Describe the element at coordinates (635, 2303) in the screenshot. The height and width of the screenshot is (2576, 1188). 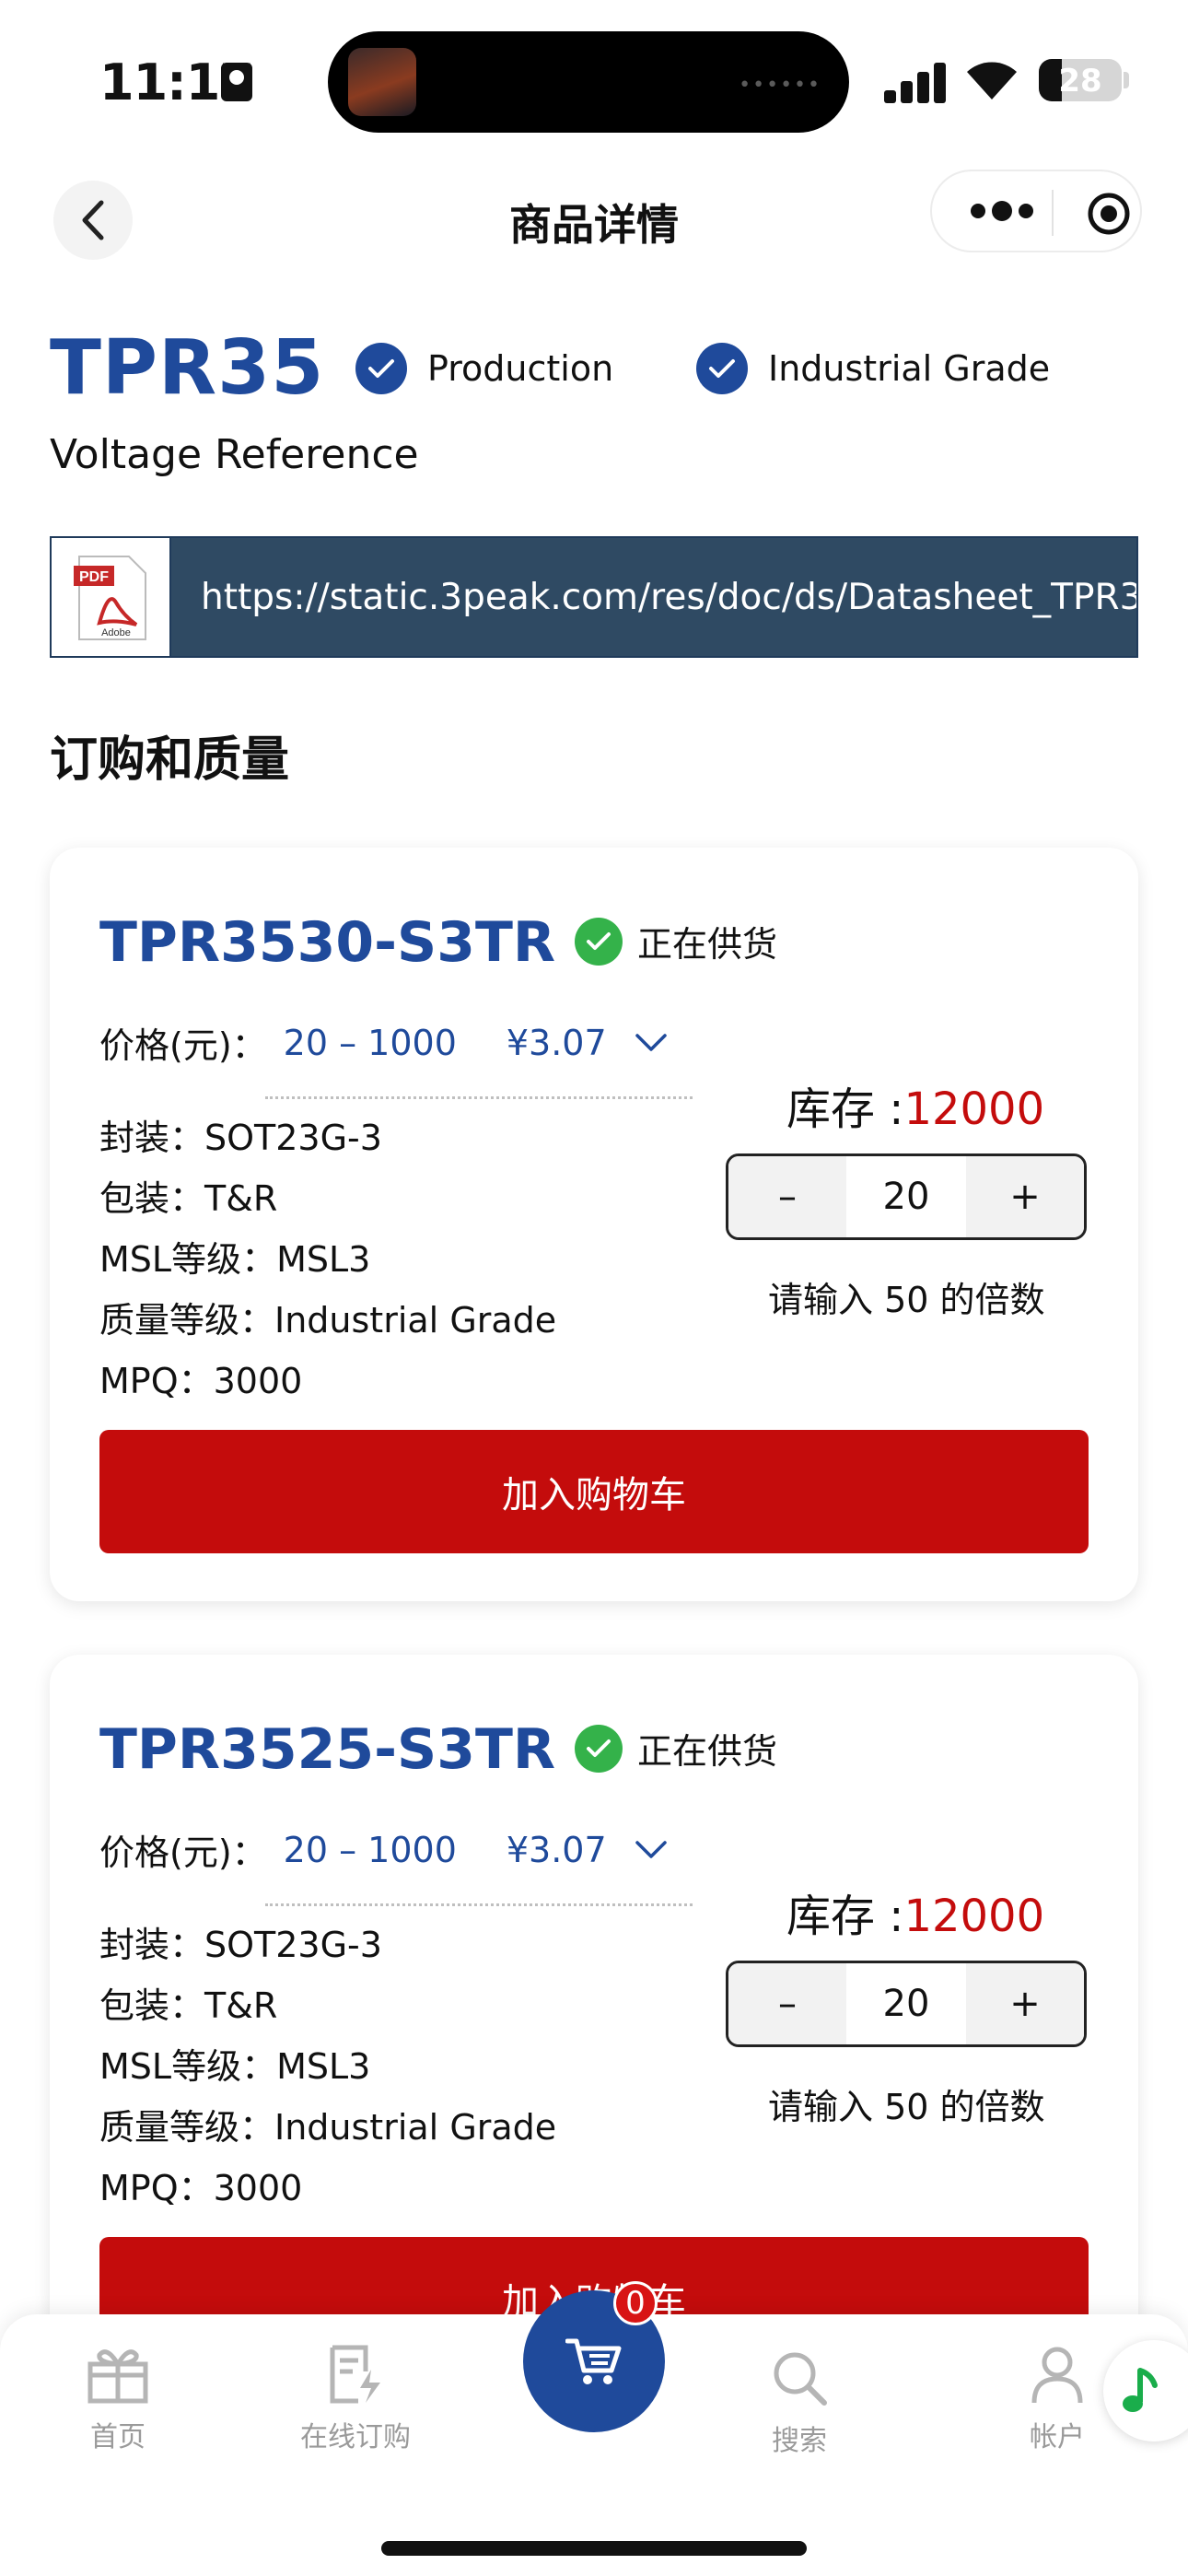
I see `cart-count-badge: 0` at that location.